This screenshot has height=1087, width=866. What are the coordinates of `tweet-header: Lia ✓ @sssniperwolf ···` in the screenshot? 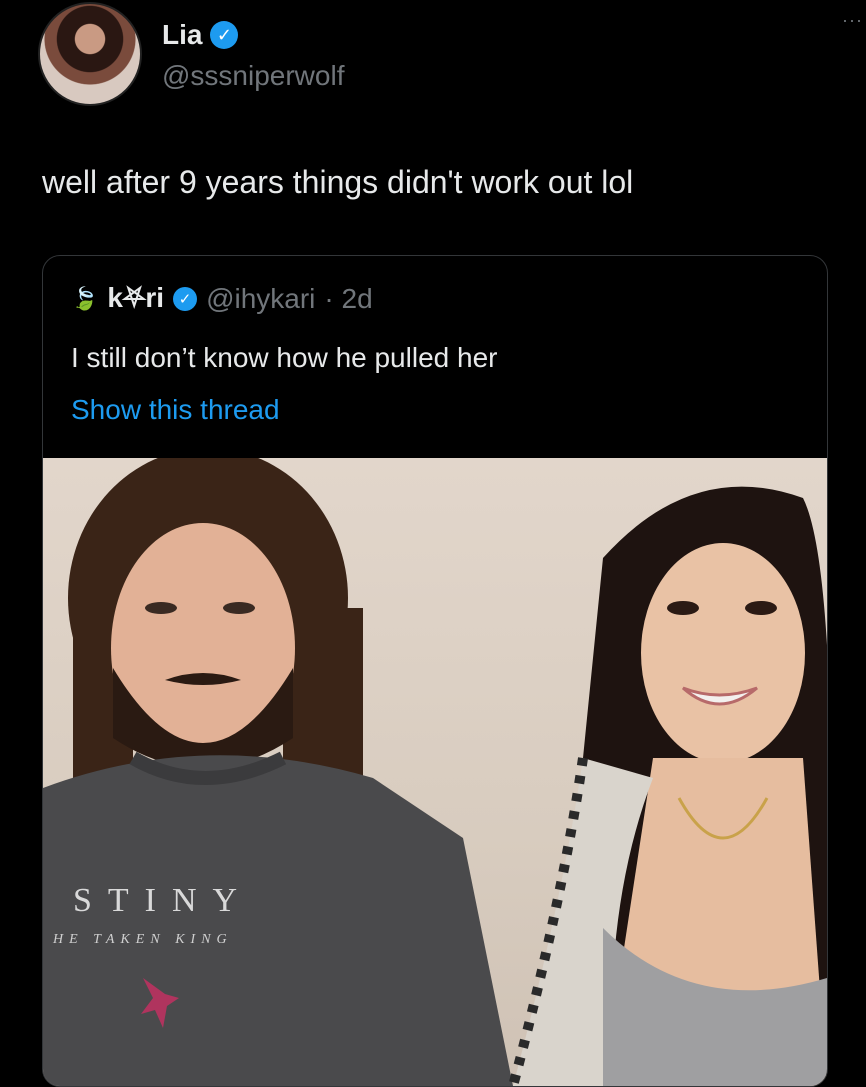 It's located at (450, 54).